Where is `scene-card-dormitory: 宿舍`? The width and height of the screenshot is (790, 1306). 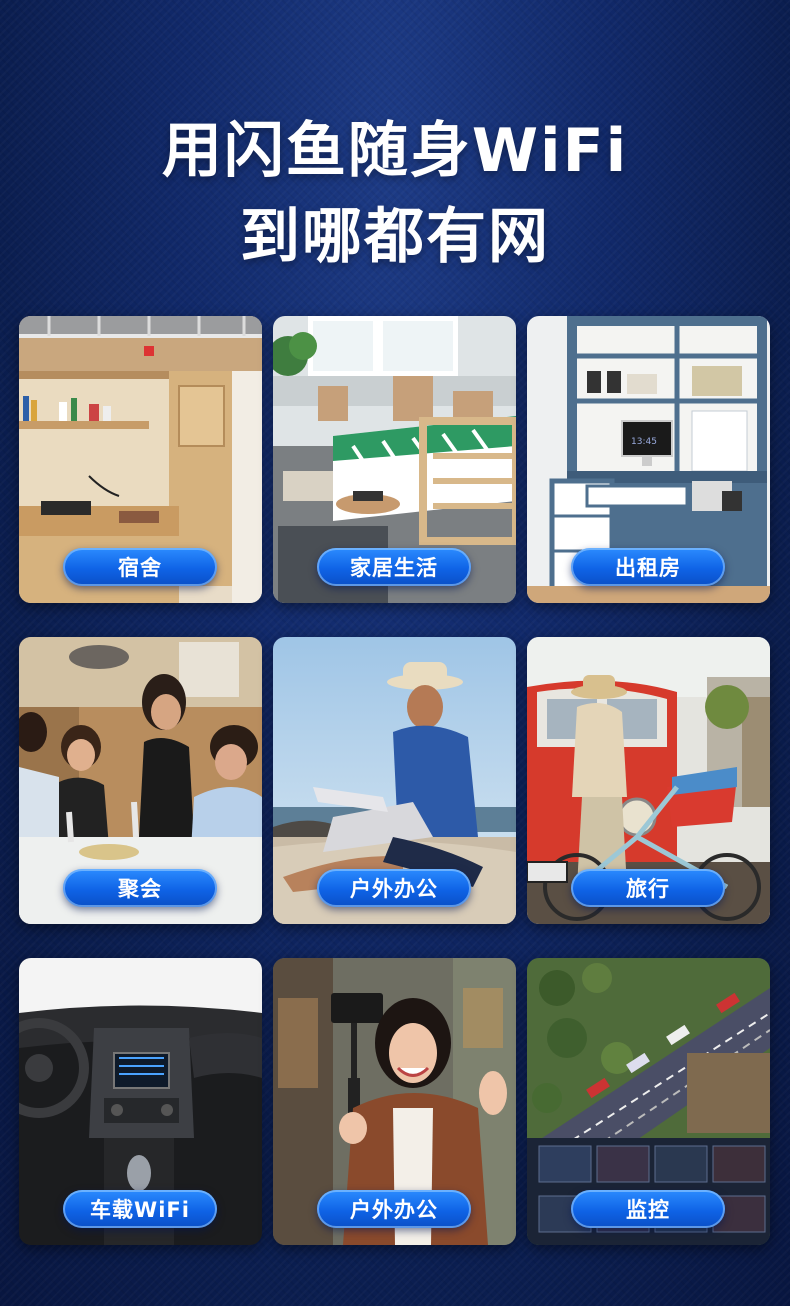
scene-card-dormitory: 宿舍 is located at coordinates (140, 459).